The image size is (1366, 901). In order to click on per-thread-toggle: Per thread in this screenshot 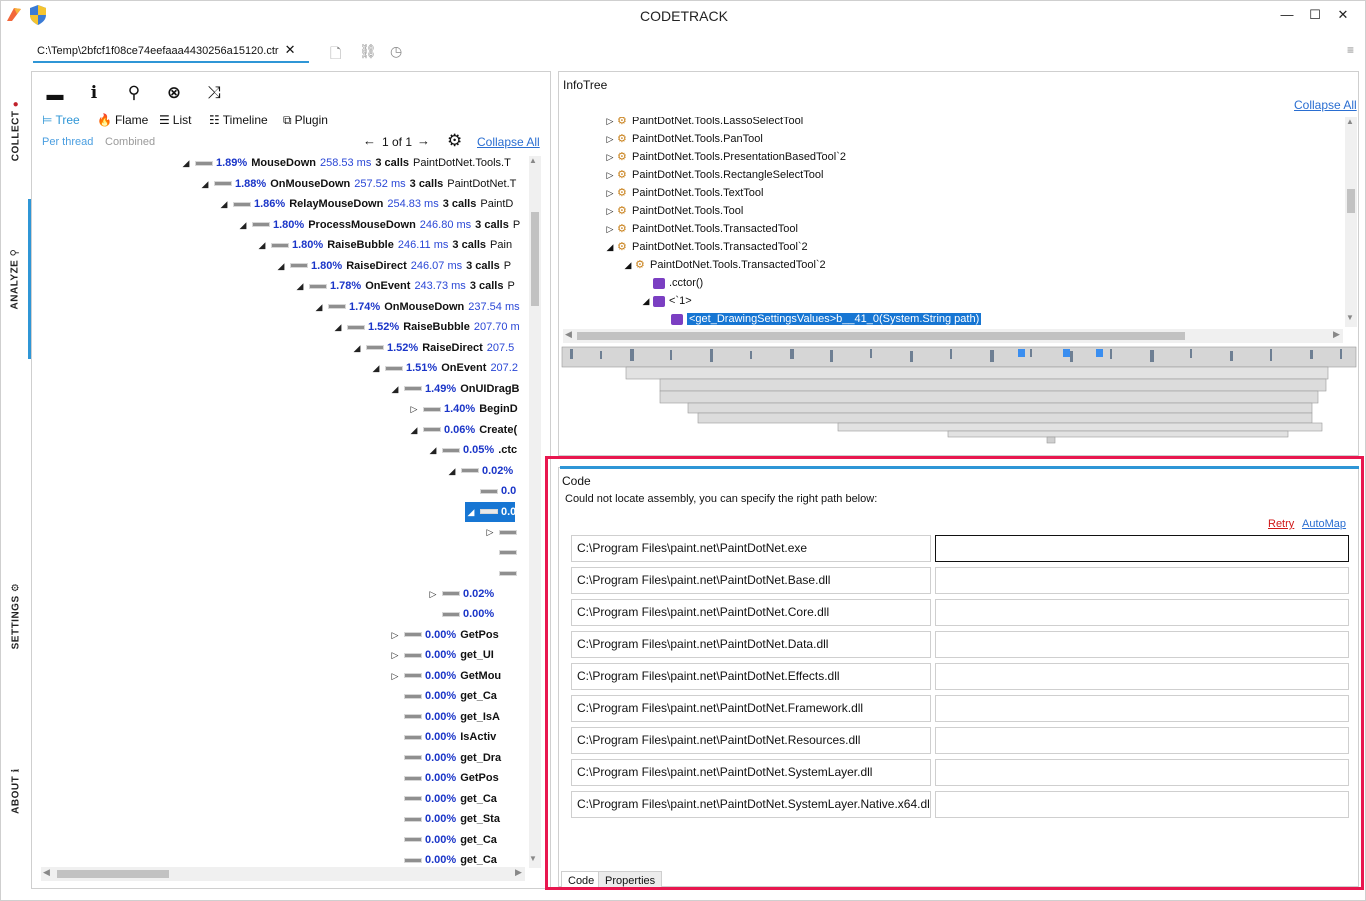, I will do `click(67, 142)`.